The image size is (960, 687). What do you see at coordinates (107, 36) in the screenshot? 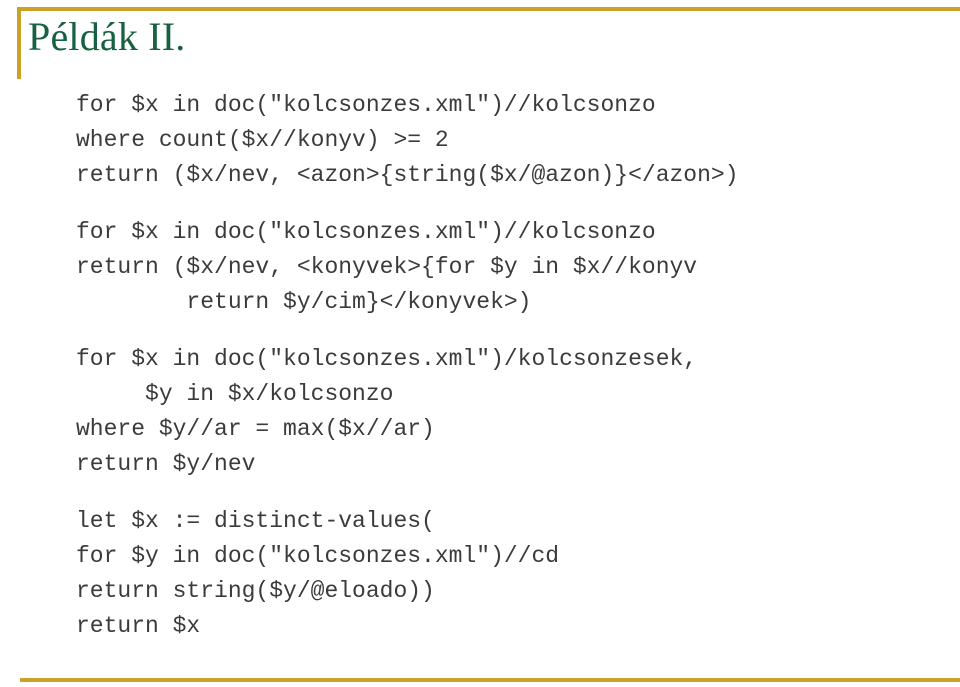
I see `page-title: Példák II.` at bounding box center [107, 36].